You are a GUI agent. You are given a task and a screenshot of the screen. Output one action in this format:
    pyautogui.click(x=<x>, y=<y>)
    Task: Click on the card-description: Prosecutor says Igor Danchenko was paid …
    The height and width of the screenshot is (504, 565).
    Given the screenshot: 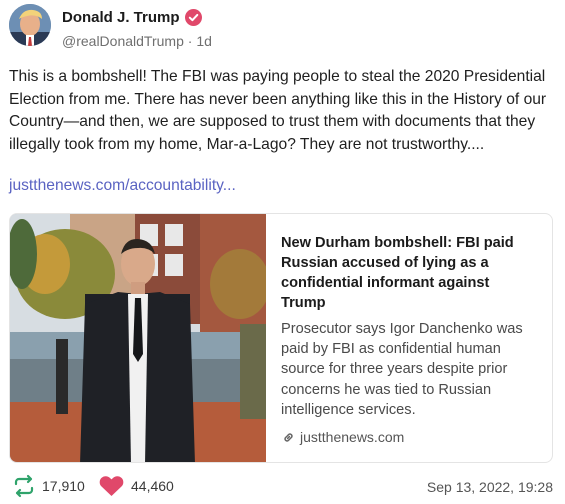 What is the action you would take?
    pyautogui.click(x=402, y=369)
    